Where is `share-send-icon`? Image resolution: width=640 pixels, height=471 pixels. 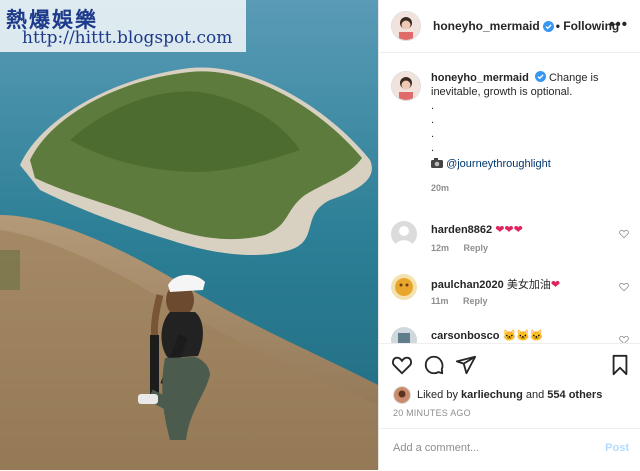
share-send-icon is located at coordinates (466, 365).